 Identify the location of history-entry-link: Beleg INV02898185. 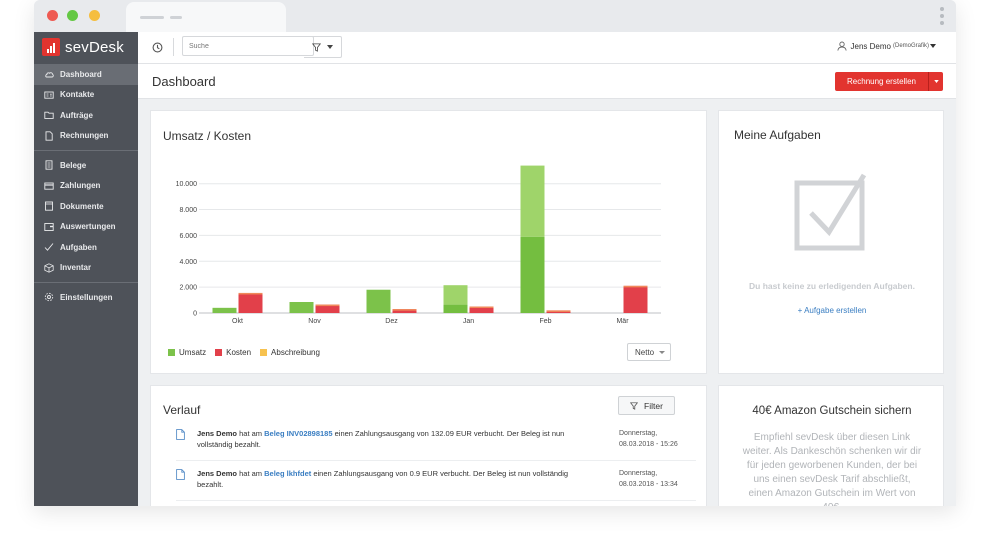
(298, 433).